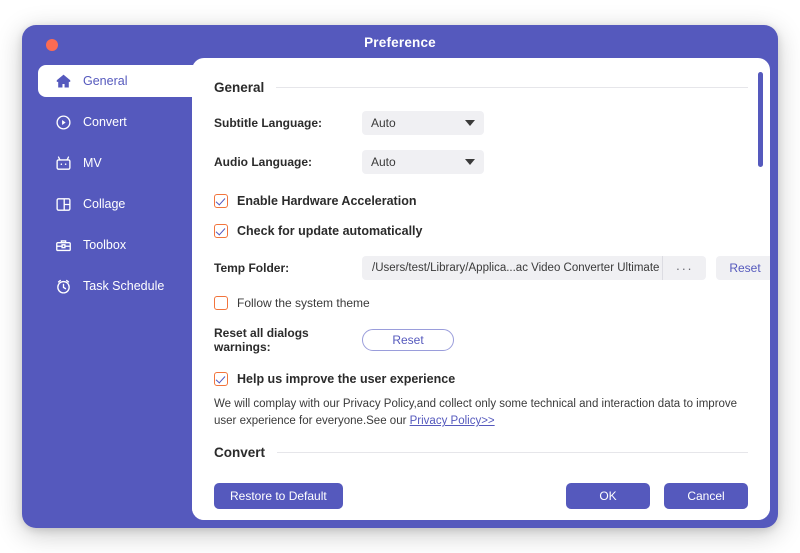 This screenshot has height=553, width=800. Describe the element at coordinates (684, 268) in the screenshot. I see `temp-folder-browse-button: ···` at that location.